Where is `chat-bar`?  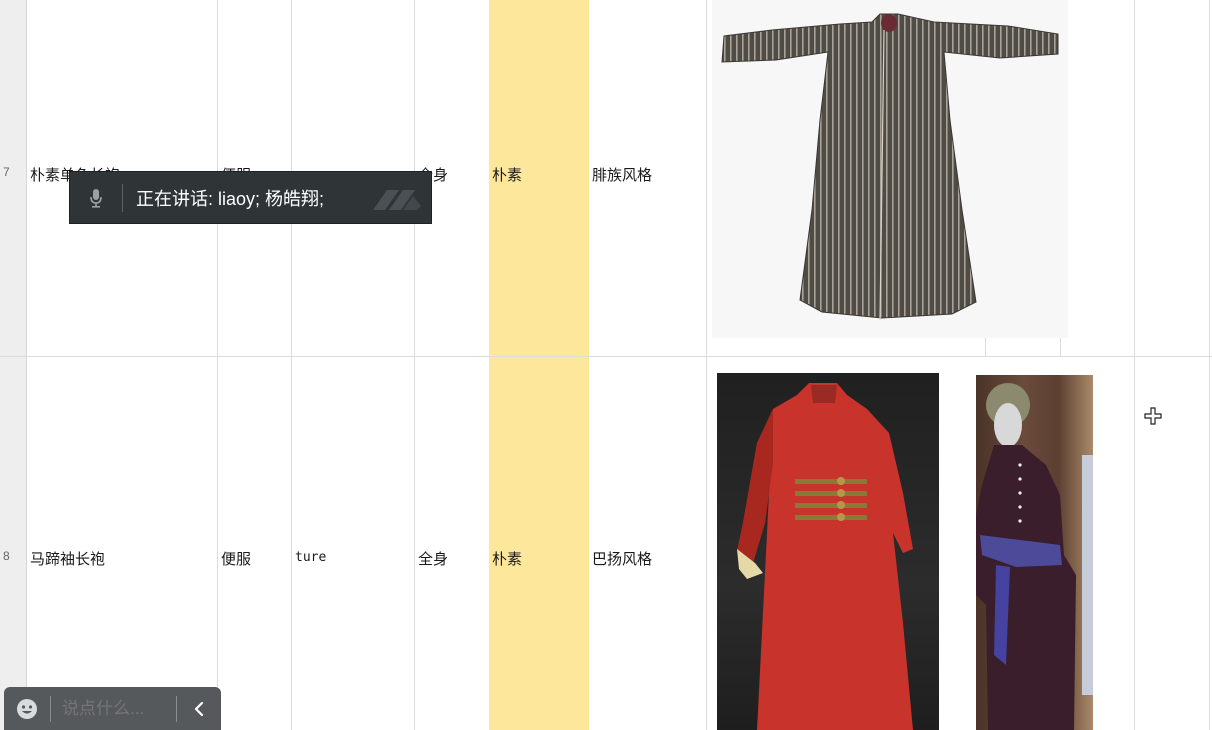
chat-bar is located at coordinates (112, 708).